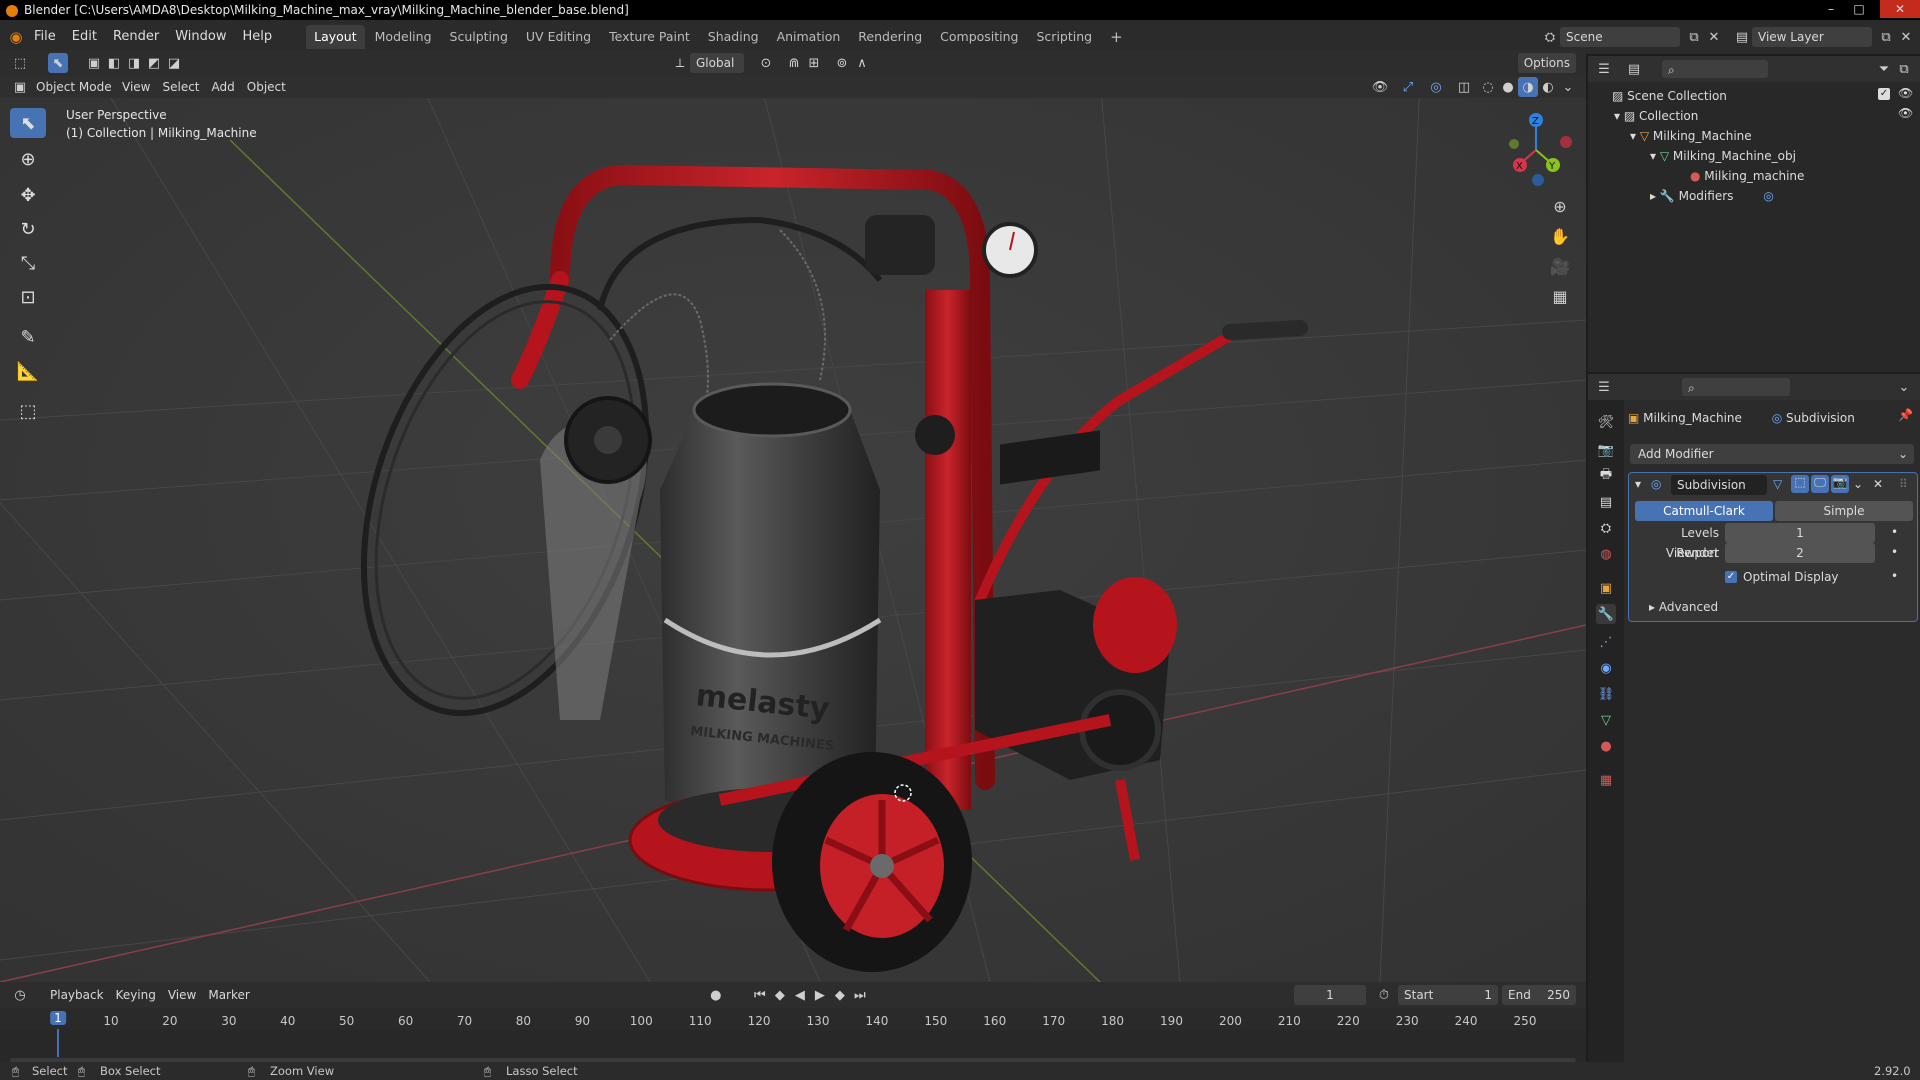 This screenshot has height=1080, width=1920. What do you see at coordinates (136, 37) in the screenshot?
I see `menu-render: Render` at bounding box center [136, 37].